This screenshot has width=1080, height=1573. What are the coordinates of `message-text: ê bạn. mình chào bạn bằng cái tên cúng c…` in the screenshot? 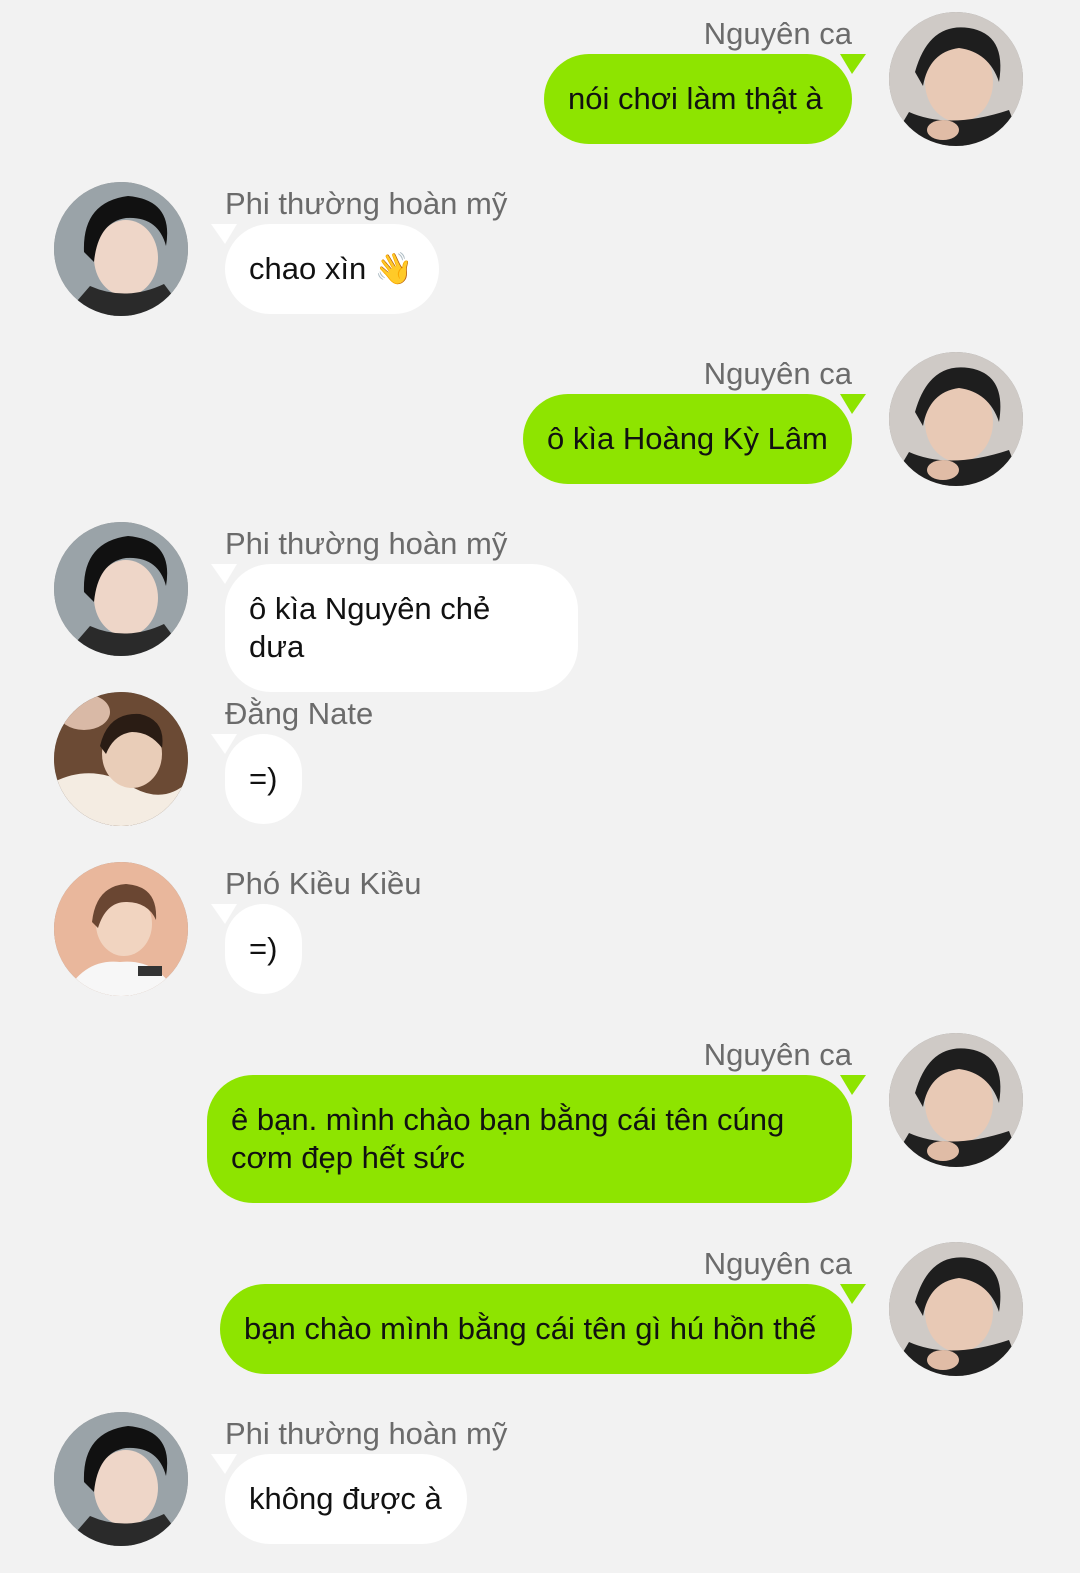 It's located at (508, 1138).